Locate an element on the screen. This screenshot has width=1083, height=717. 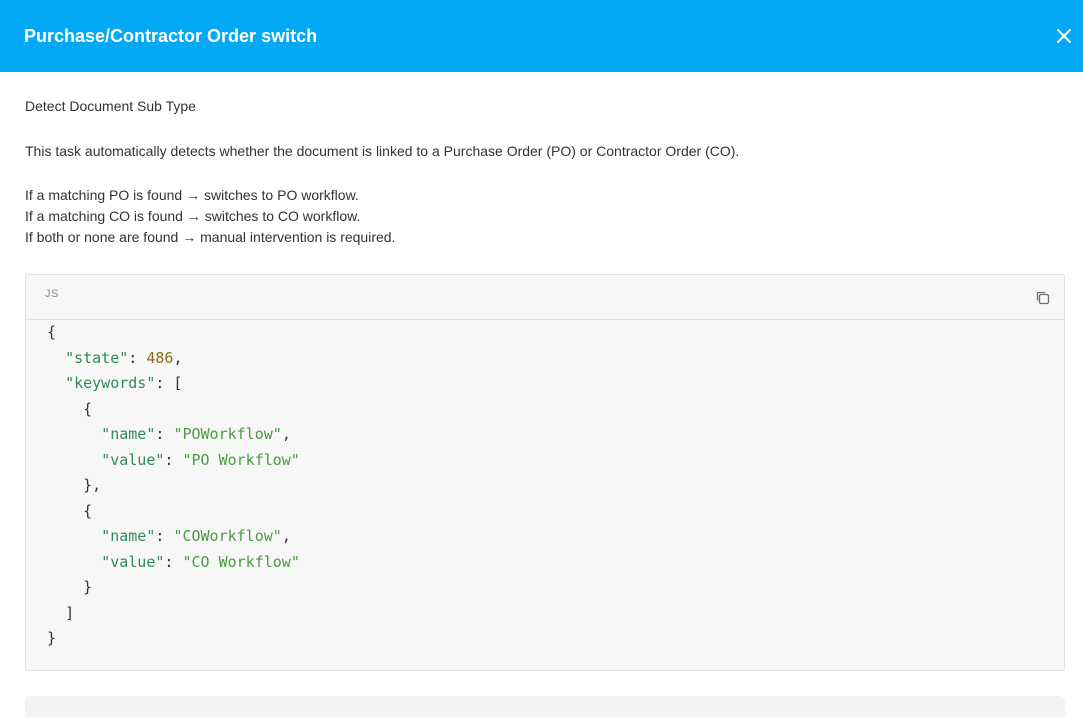
code-header: JS is located at coordinates (545, 297).